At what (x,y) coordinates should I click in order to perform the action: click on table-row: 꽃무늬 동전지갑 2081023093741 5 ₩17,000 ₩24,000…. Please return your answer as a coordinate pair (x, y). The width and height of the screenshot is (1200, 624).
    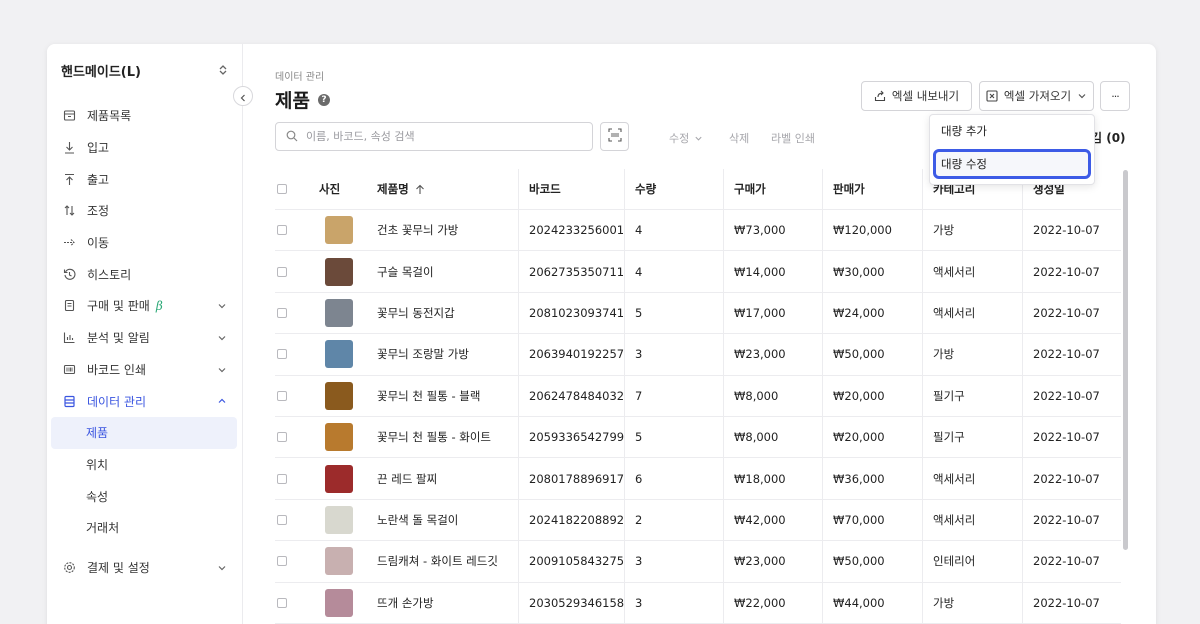
    Looking at the image, I should click on (698, 313).